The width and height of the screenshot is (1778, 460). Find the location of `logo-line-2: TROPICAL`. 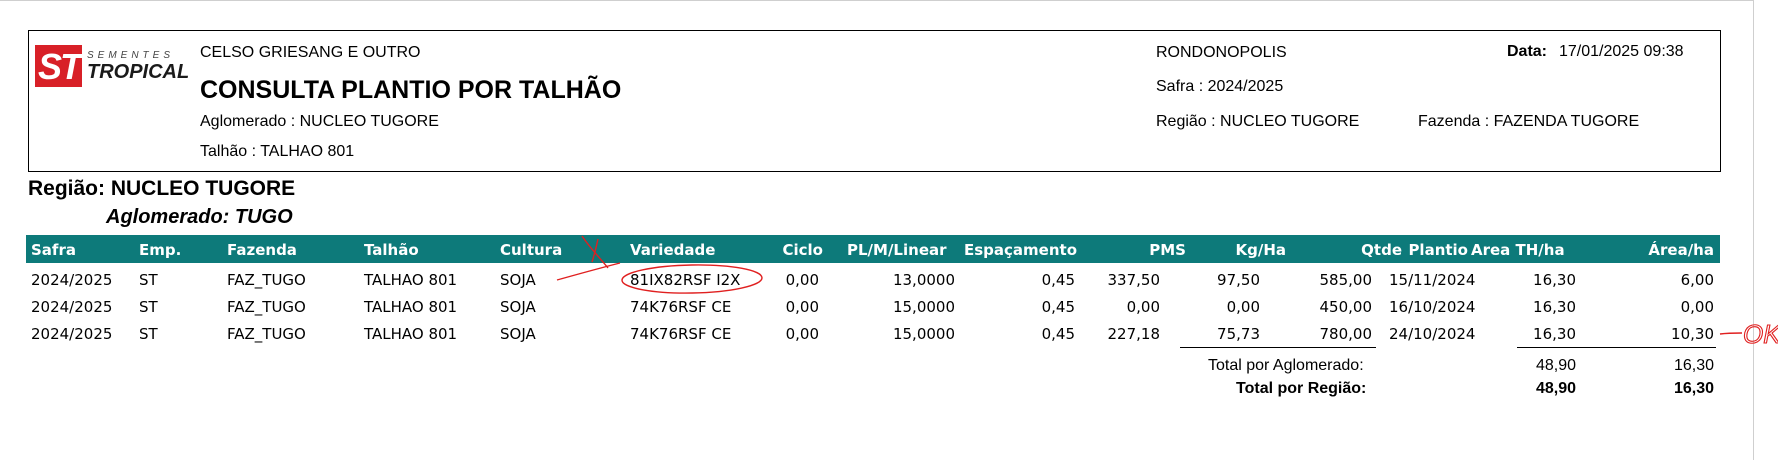

logo-line-2: TROPICAL is located at coordinates (138, 72).